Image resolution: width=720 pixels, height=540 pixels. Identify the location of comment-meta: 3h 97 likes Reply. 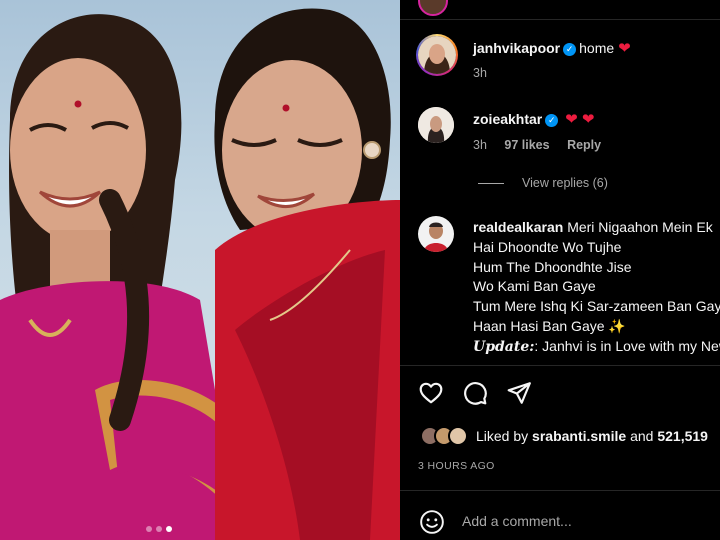
(544, 145).